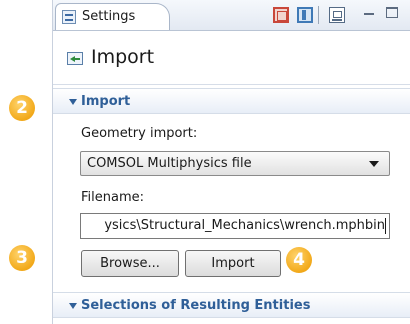 Image resolution: width=410 pixels, height=324 pixels. Describe the element at coordinates (231, 101) in the screenshot. I see `section-import-header: Import` at that location.